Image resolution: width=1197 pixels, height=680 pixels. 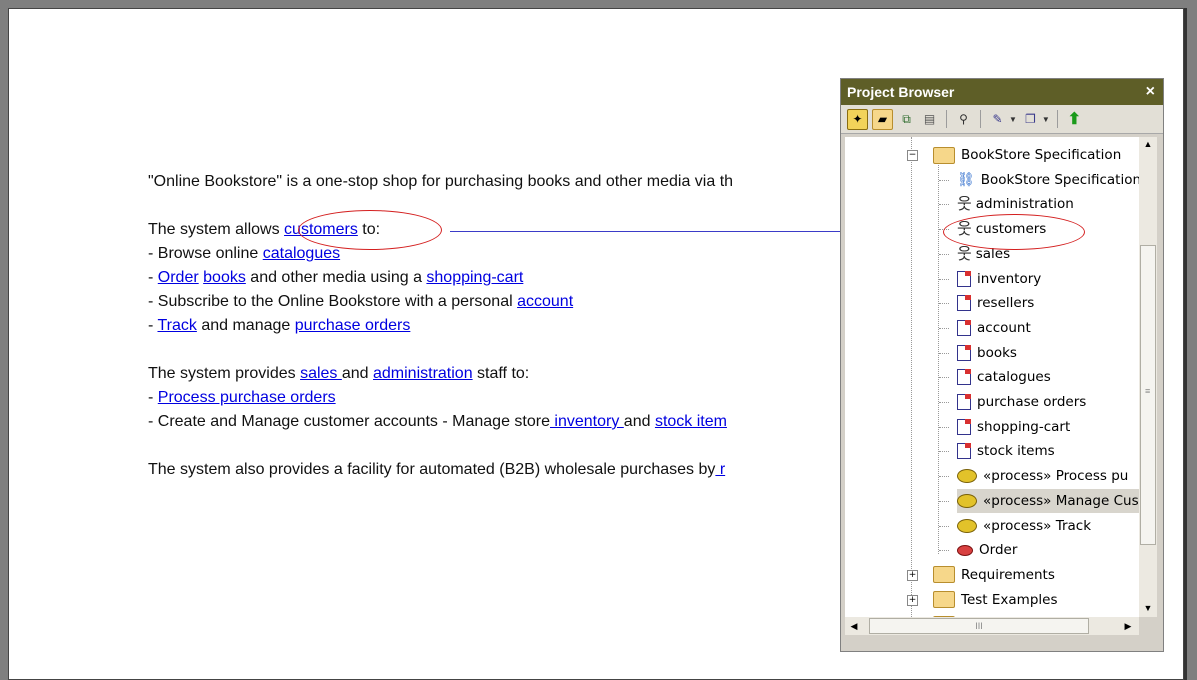 I want to click on scroll-left-arrow-icon: ◀, so click(x=854, y=626).